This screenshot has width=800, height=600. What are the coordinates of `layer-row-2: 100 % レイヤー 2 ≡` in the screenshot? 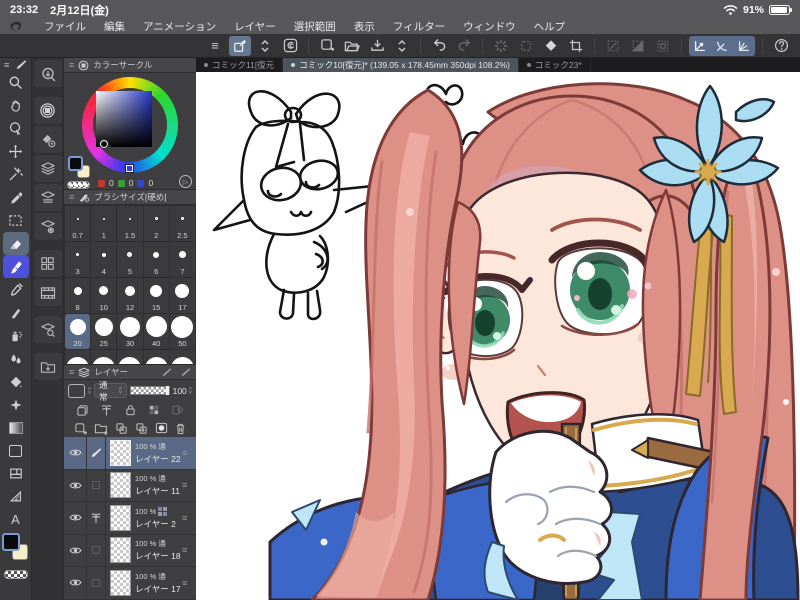 It's located at (130, 518).